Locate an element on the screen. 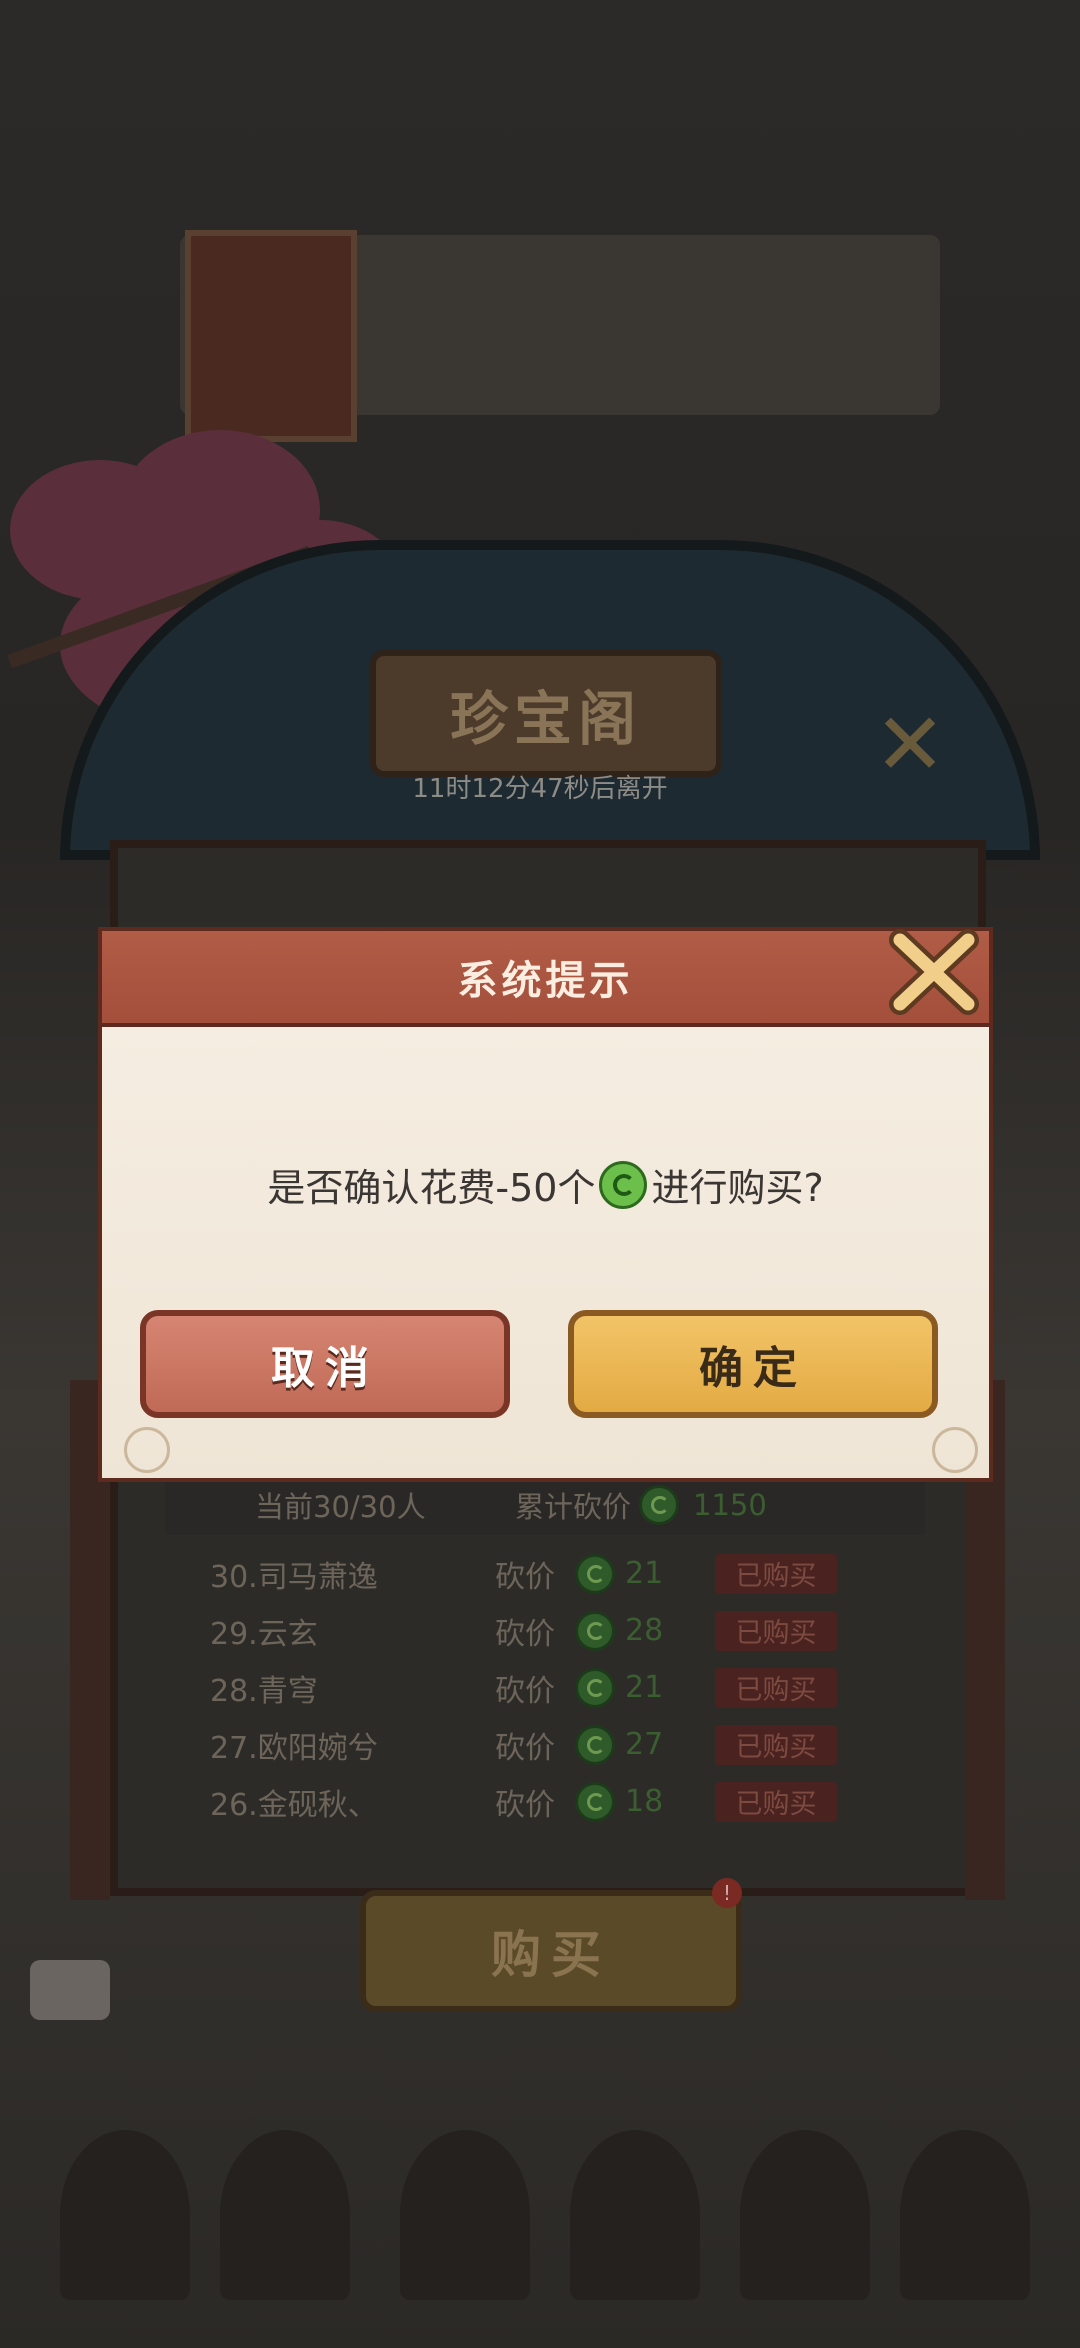 This screenshot has width=1080, height=2348. bargainer-name: 26.金砚秋、 is located at coordinates (294, 1805).